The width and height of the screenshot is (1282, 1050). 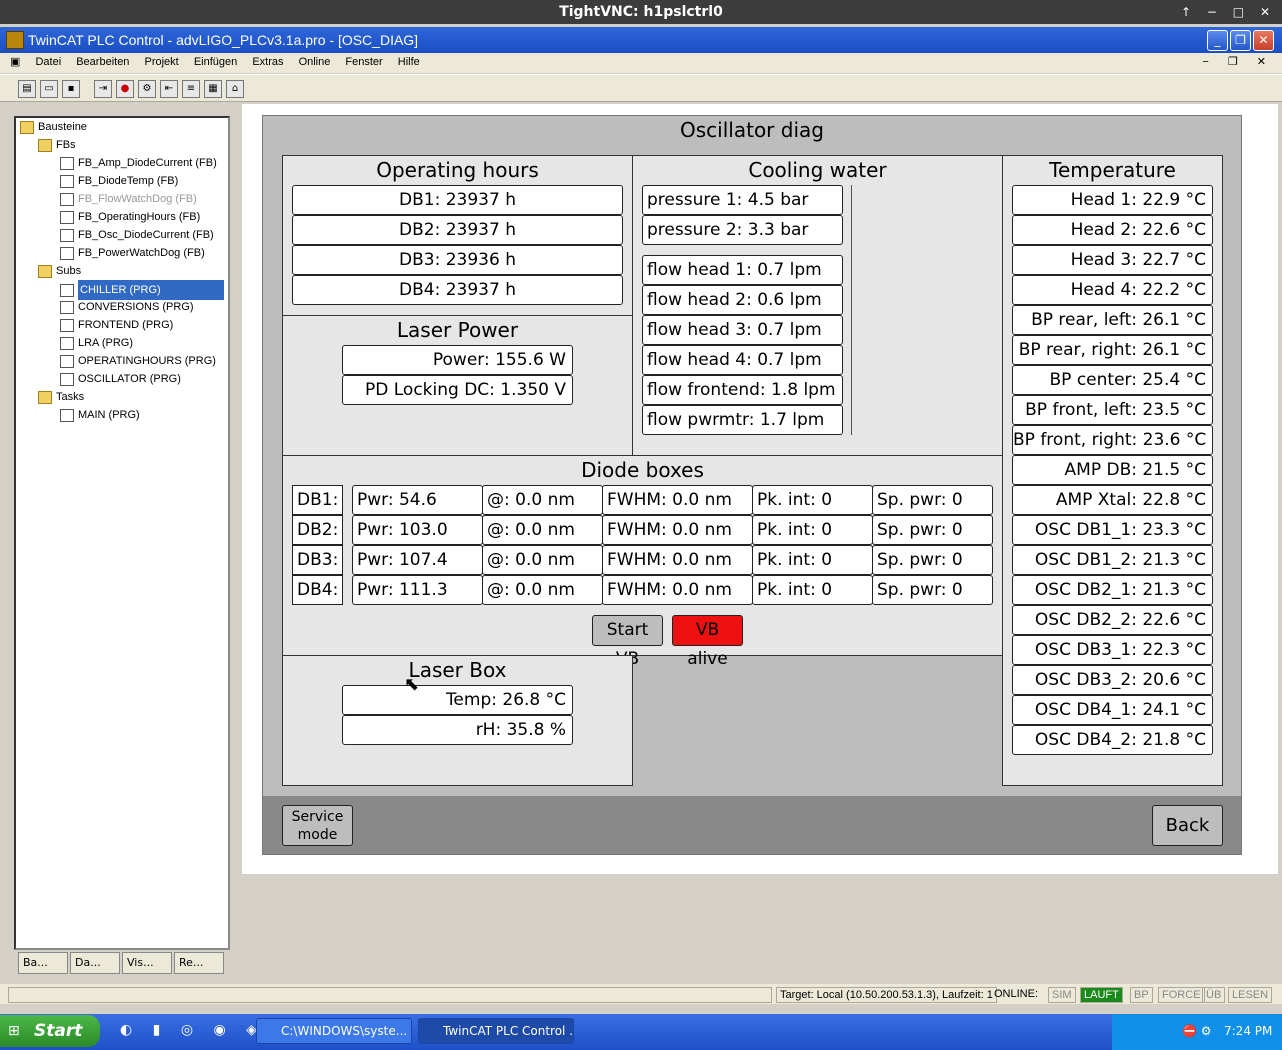 I want to click on twincat-icon, so click(x=15, y=40).